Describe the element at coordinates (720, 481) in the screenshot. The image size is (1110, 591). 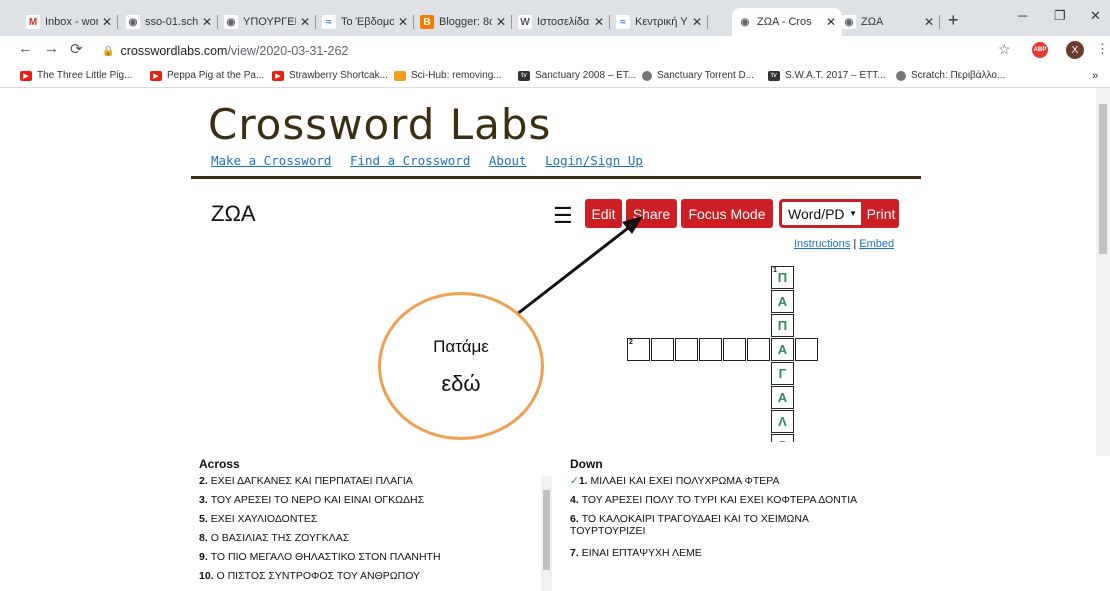
I see `clue-item: ✓1. ΜΙΛΑΕΙ ΚΑΙ ΕΧΕΙ ΠΟΛΥΧΡΩΜΑ ΦΤΕΡΑ` at that location.